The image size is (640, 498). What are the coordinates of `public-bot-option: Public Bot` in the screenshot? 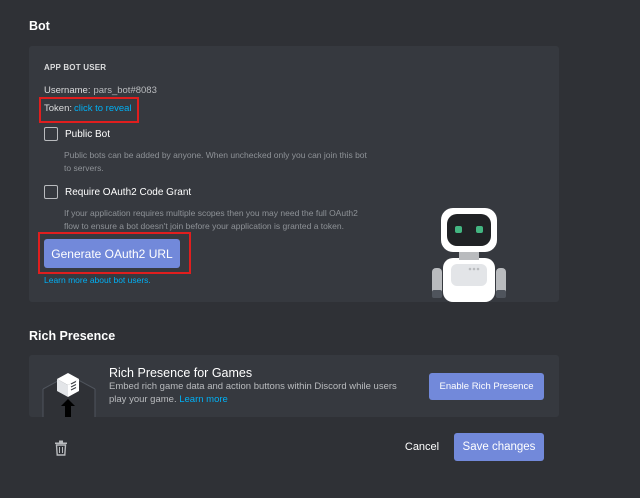 It's located at (77, 134).